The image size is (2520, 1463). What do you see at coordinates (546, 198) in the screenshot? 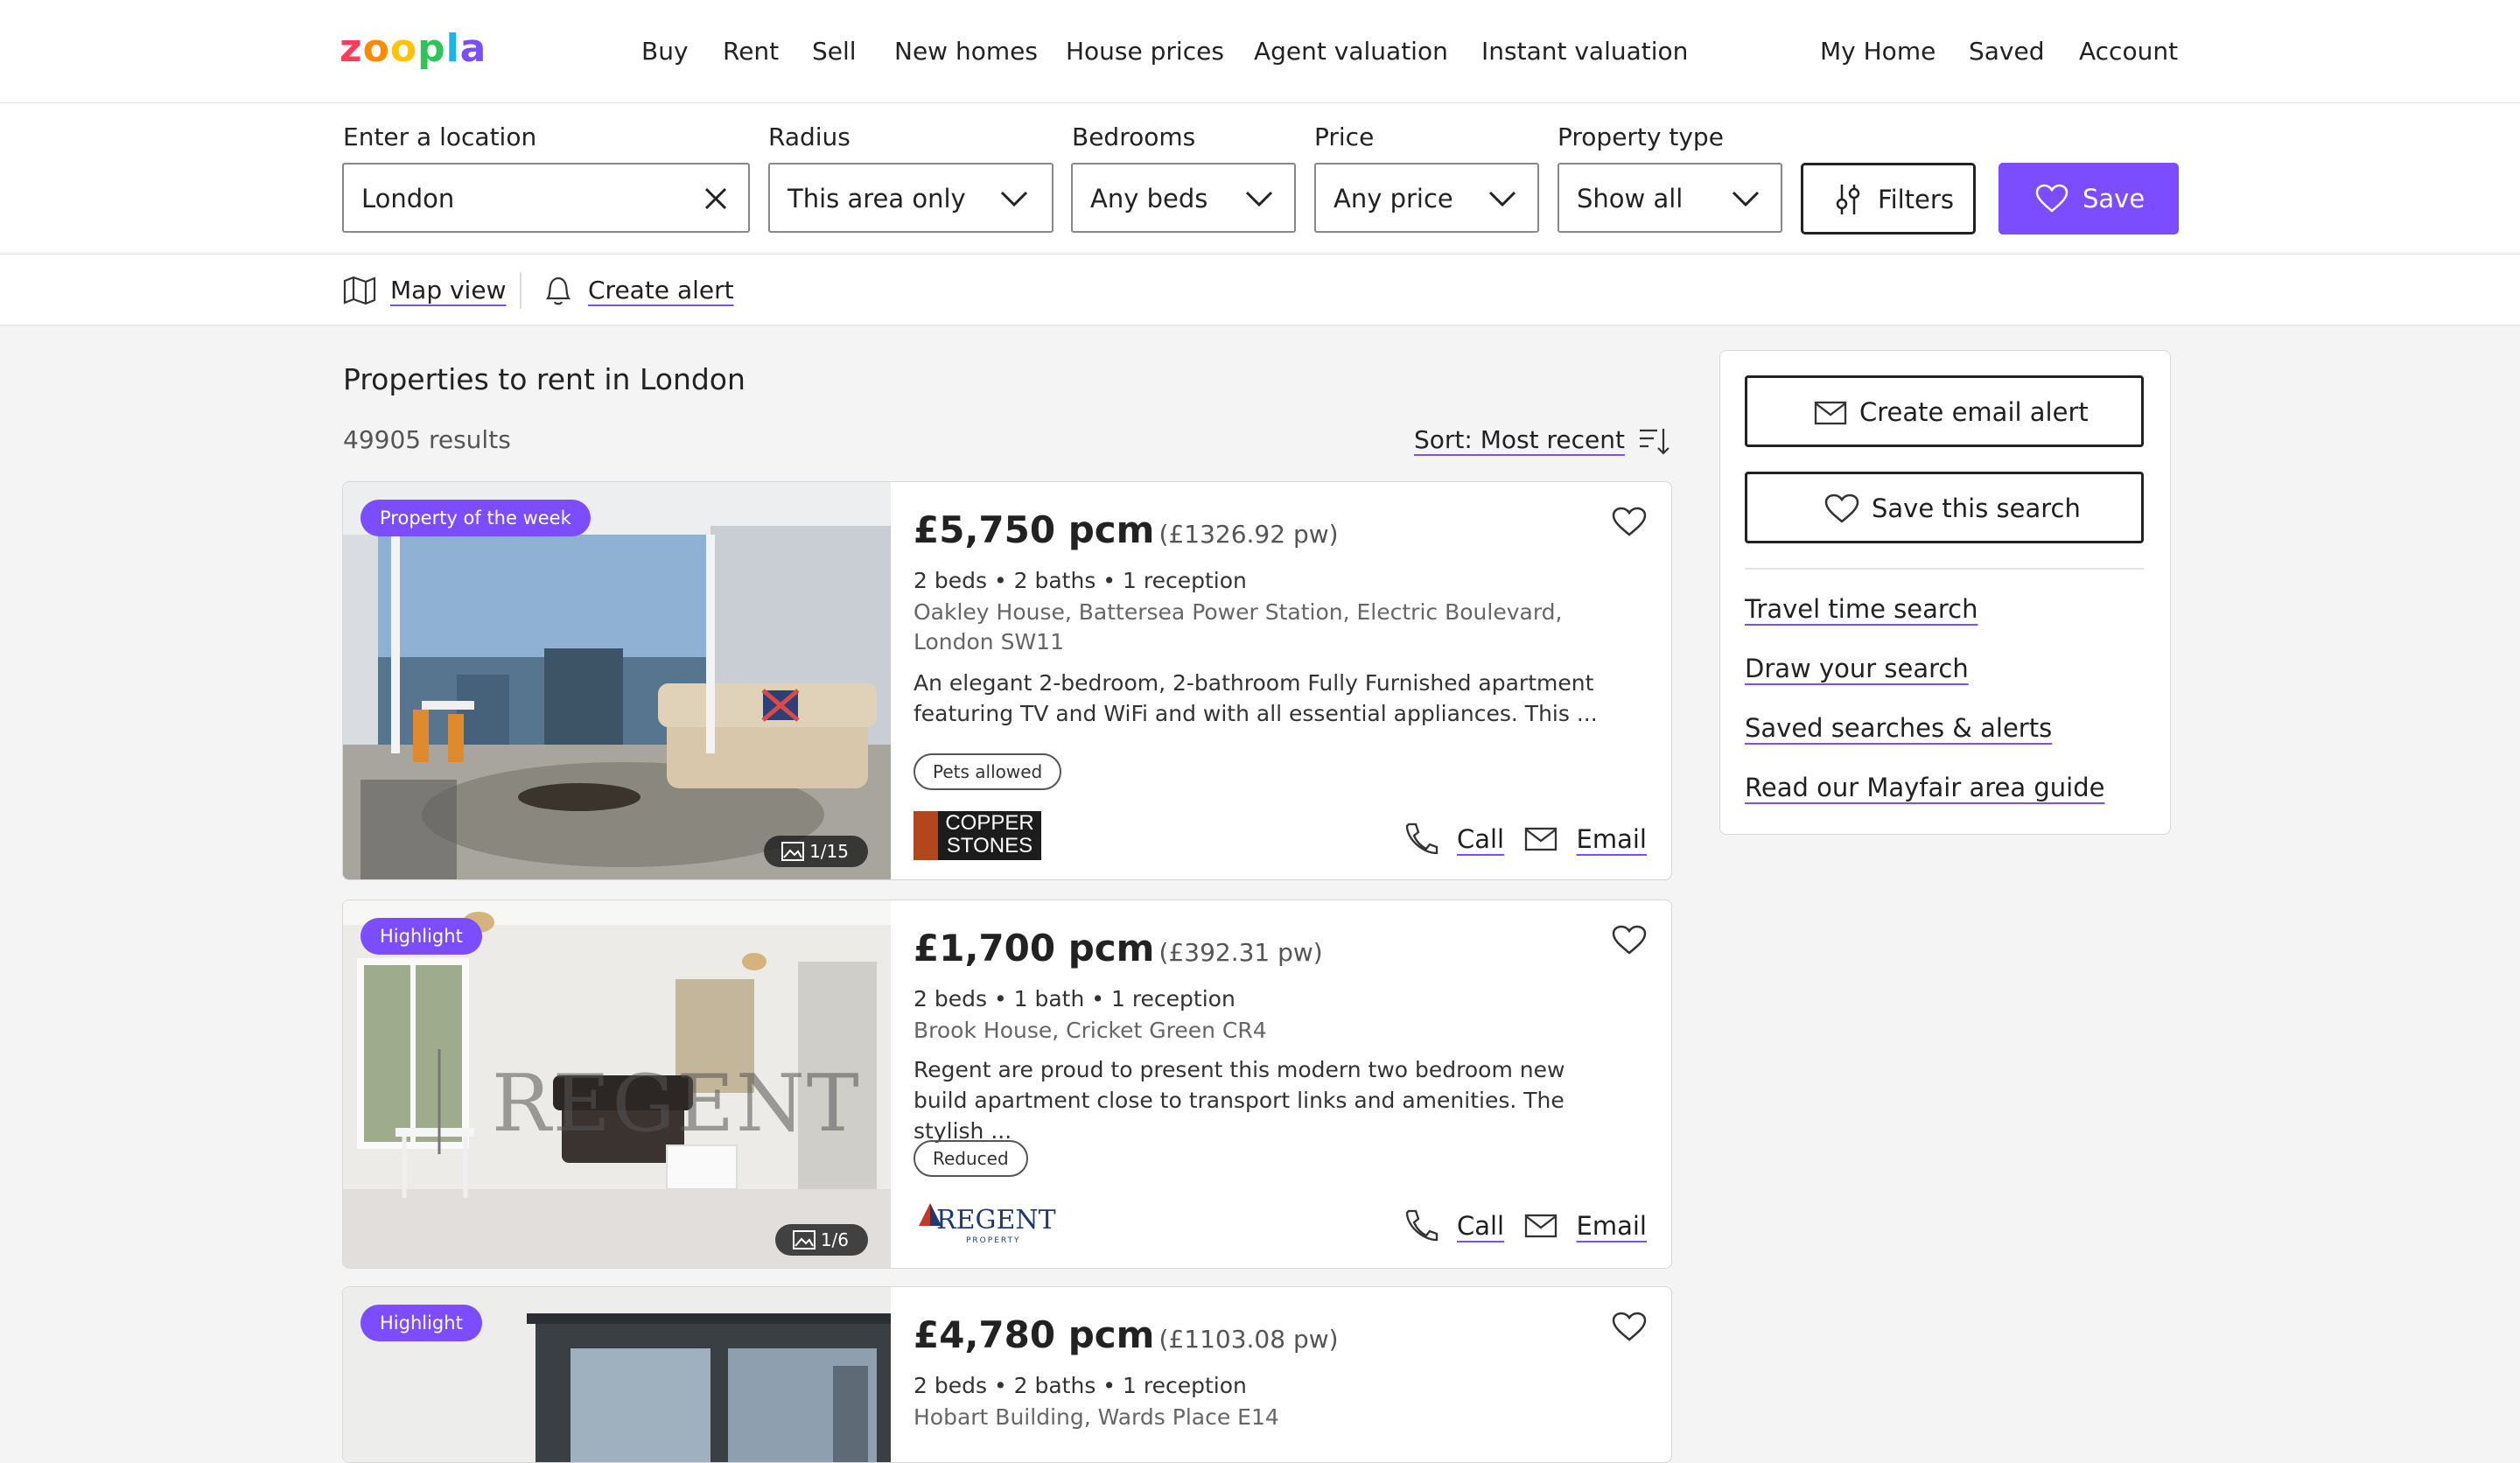
I see `location-input: London` at bounding box center [546, 198].